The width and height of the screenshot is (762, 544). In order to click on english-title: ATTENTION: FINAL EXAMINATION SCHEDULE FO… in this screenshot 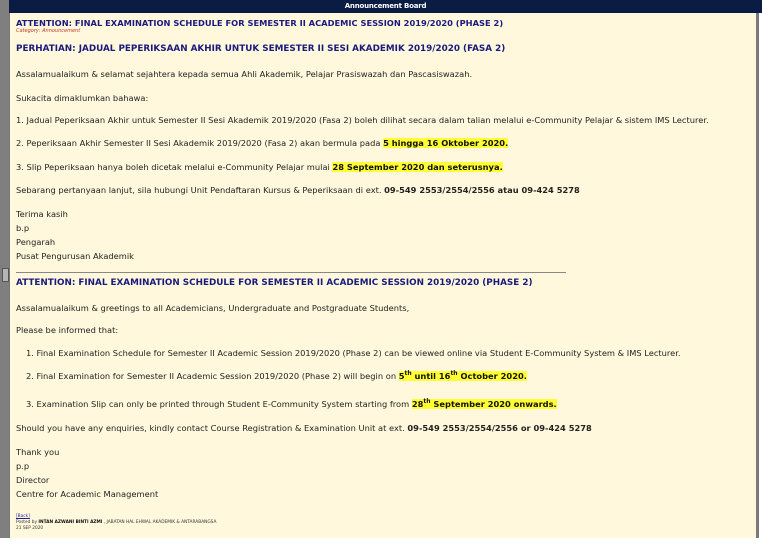, I will do `click(274, 283)`.